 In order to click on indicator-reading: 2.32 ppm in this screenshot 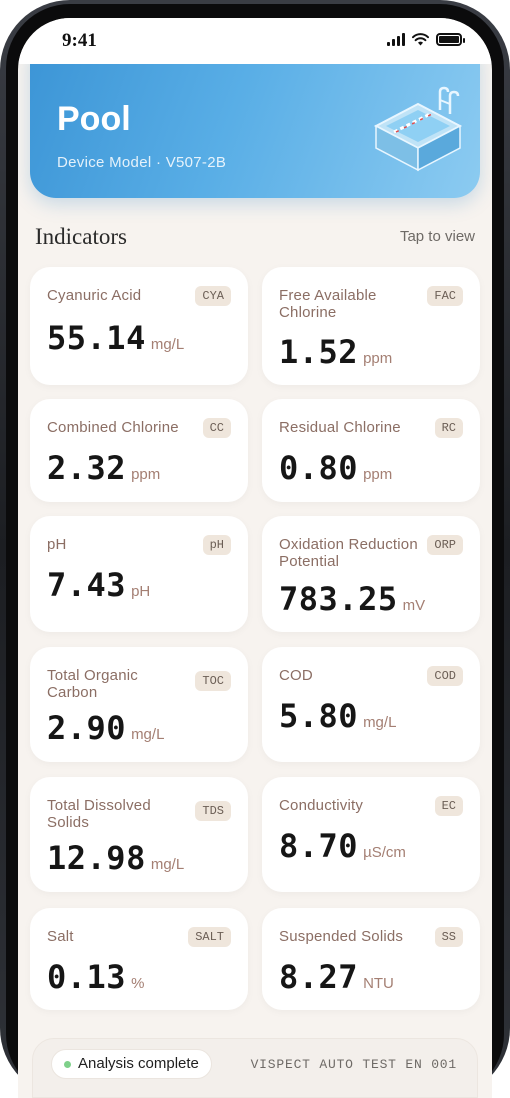, I will do `click(103, 468)`.